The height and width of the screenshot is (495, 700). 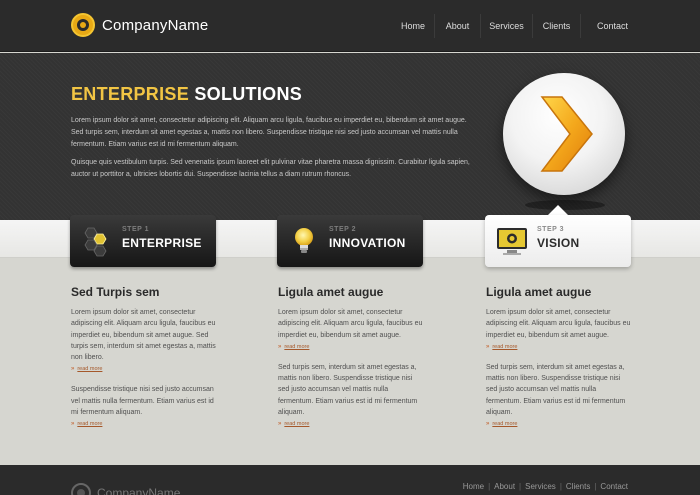 What do you see at coordinates (550, 229) in the screenshot?
I see `step-number: STEP 3` at bounding box center [550, 229].